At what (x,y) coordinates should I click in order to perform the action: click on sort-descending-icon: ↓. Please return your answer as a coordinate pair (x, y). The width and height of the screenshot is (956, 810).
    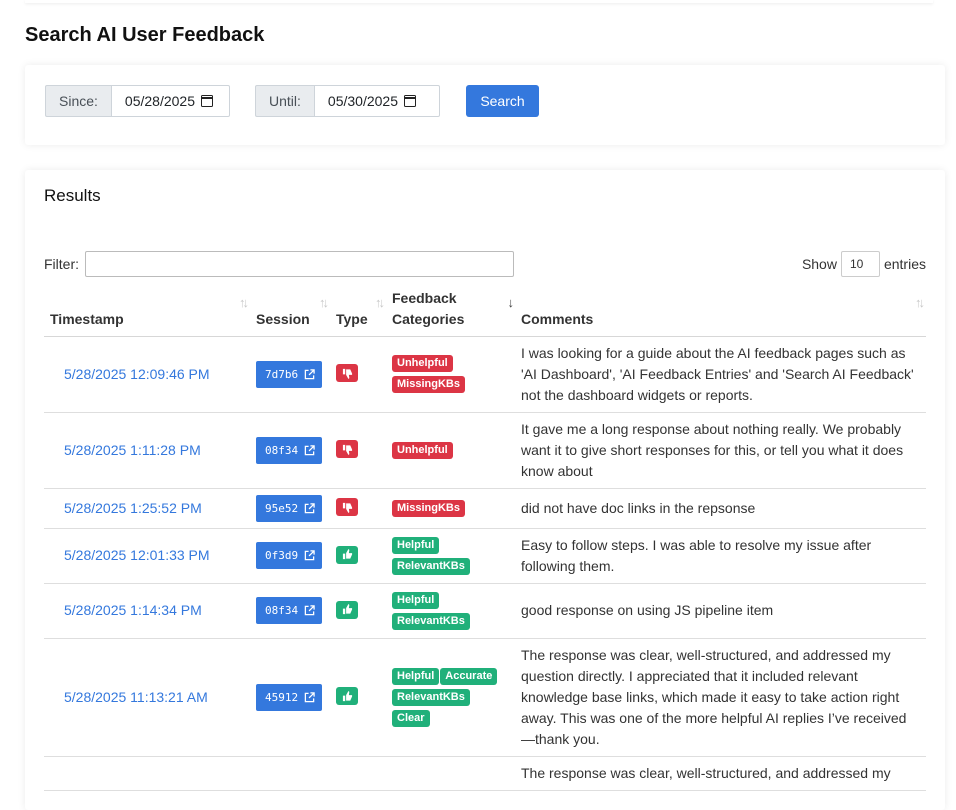
    Looking at the image, I should click on (511, 302).